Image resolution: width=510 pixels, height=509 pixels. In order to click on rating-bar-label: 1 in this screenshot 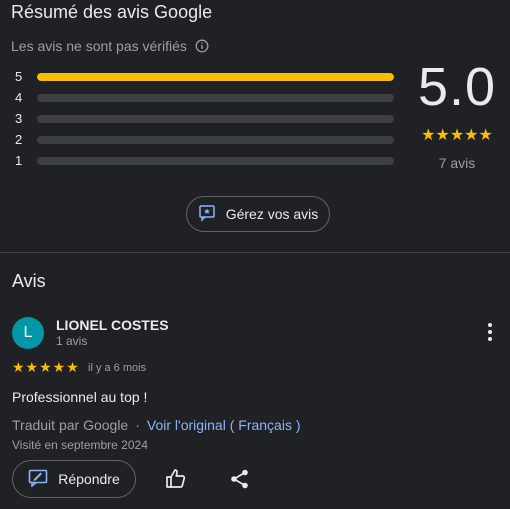, I will do `click(19, 160)`.